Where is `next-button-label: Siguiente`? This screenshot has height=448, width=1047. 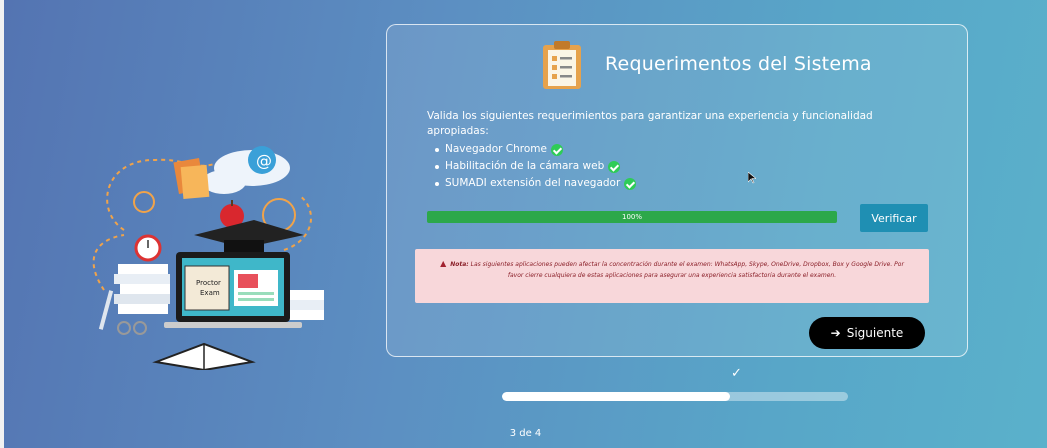 next-button-label: Siguiente is located at coordinates (875, 333).